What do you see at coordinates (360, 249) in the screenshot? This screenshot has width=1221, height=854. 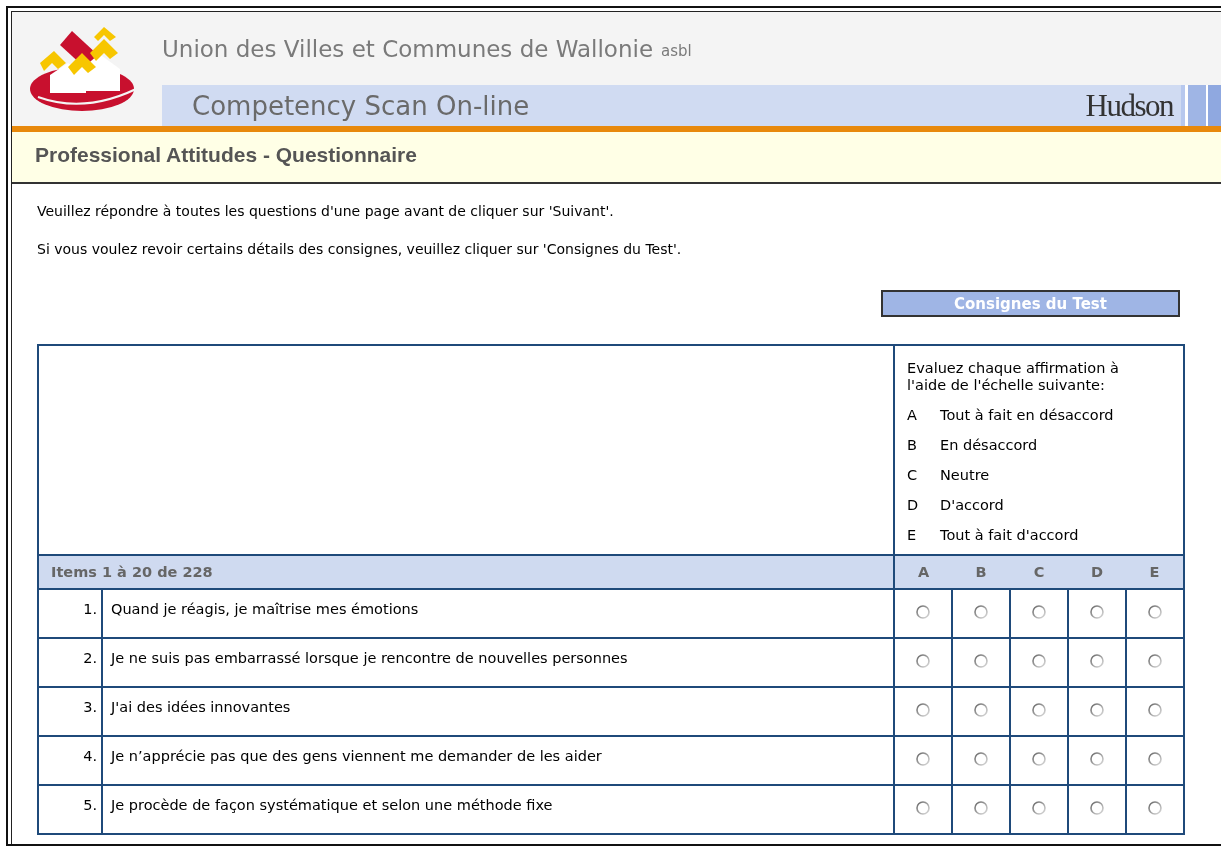 I see `instruction-text: Si vous voulez revoir certains détails des consignes, veuillez cliquer sur 'Consignes du Test'.` at bounding box center [360, 249].